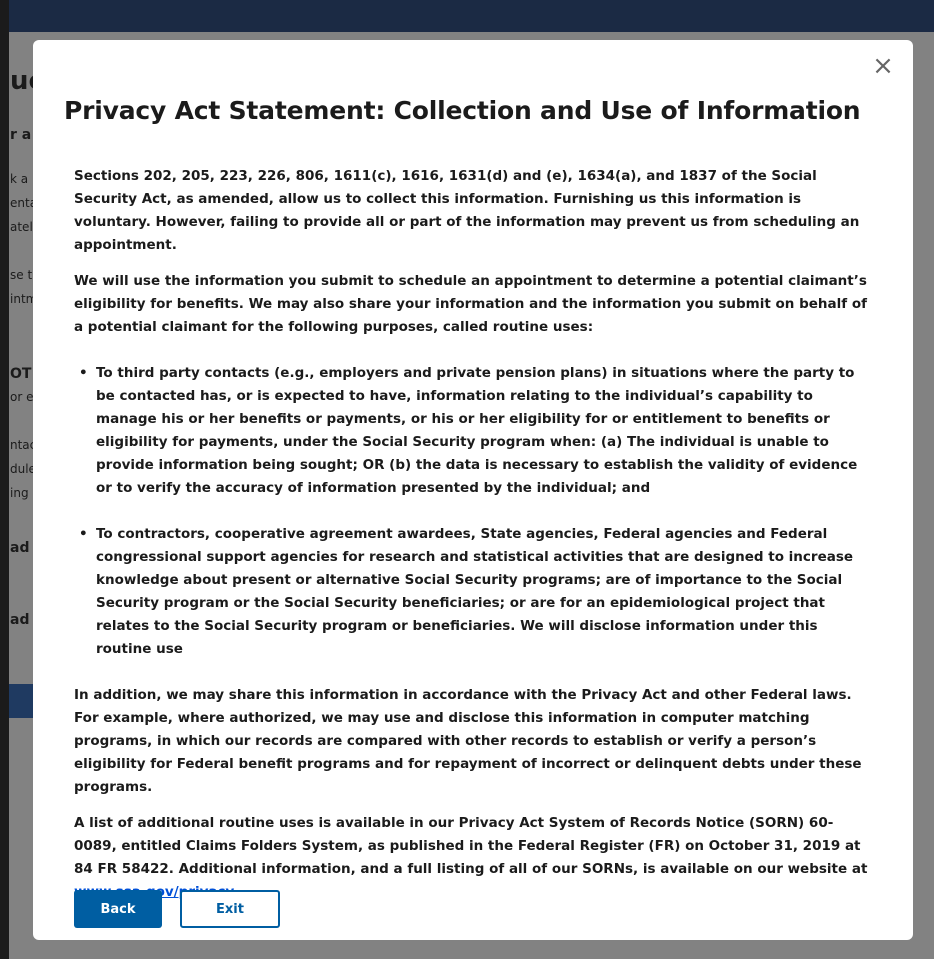  I want to click on window-border, so click(4, 479).